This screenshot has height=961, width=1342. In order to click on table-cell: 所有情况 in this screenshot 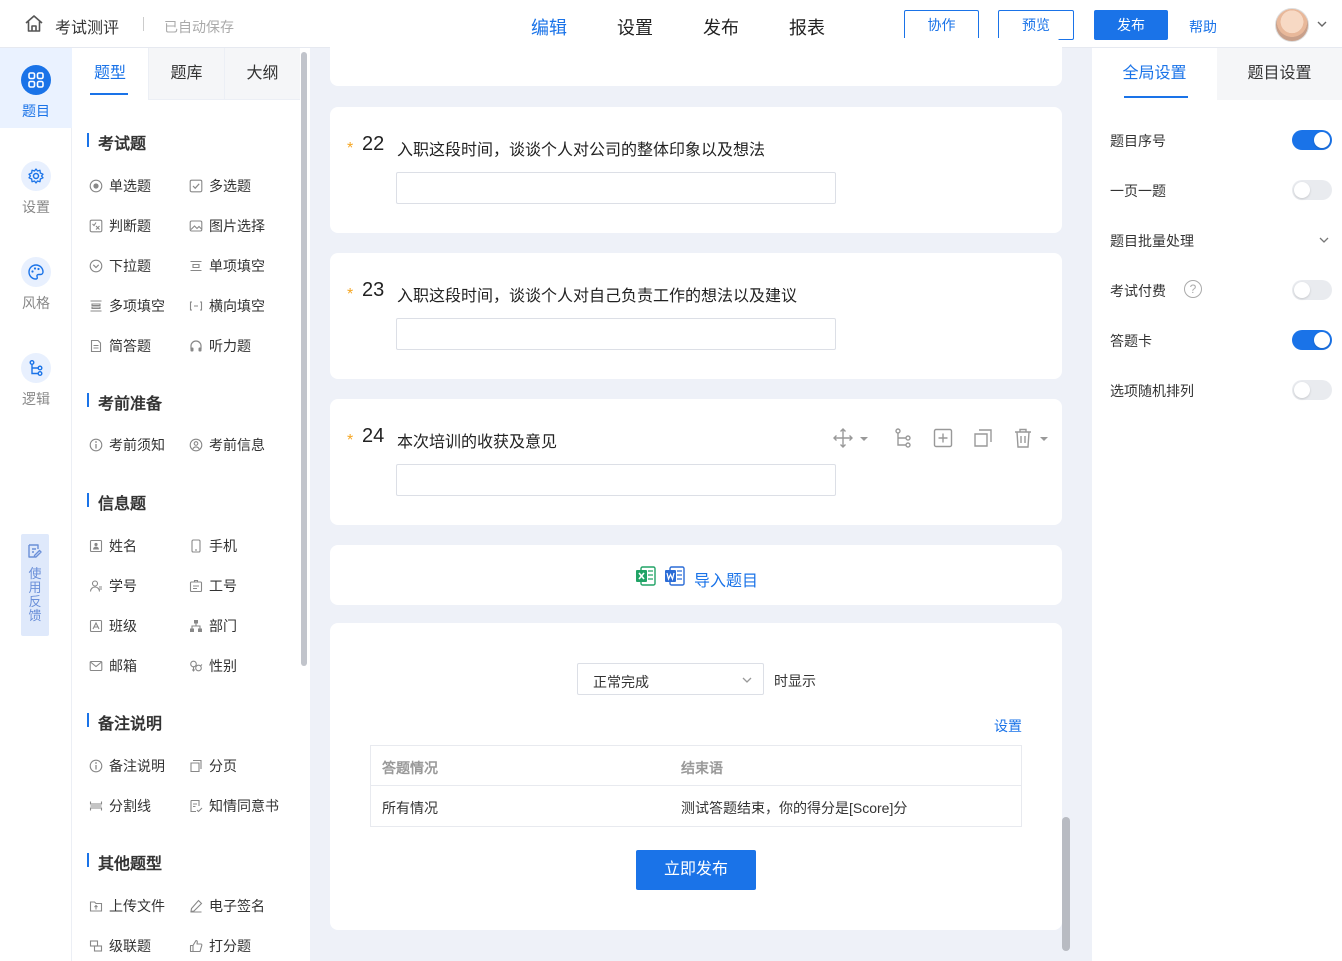, I will do `click(410, 808)`.